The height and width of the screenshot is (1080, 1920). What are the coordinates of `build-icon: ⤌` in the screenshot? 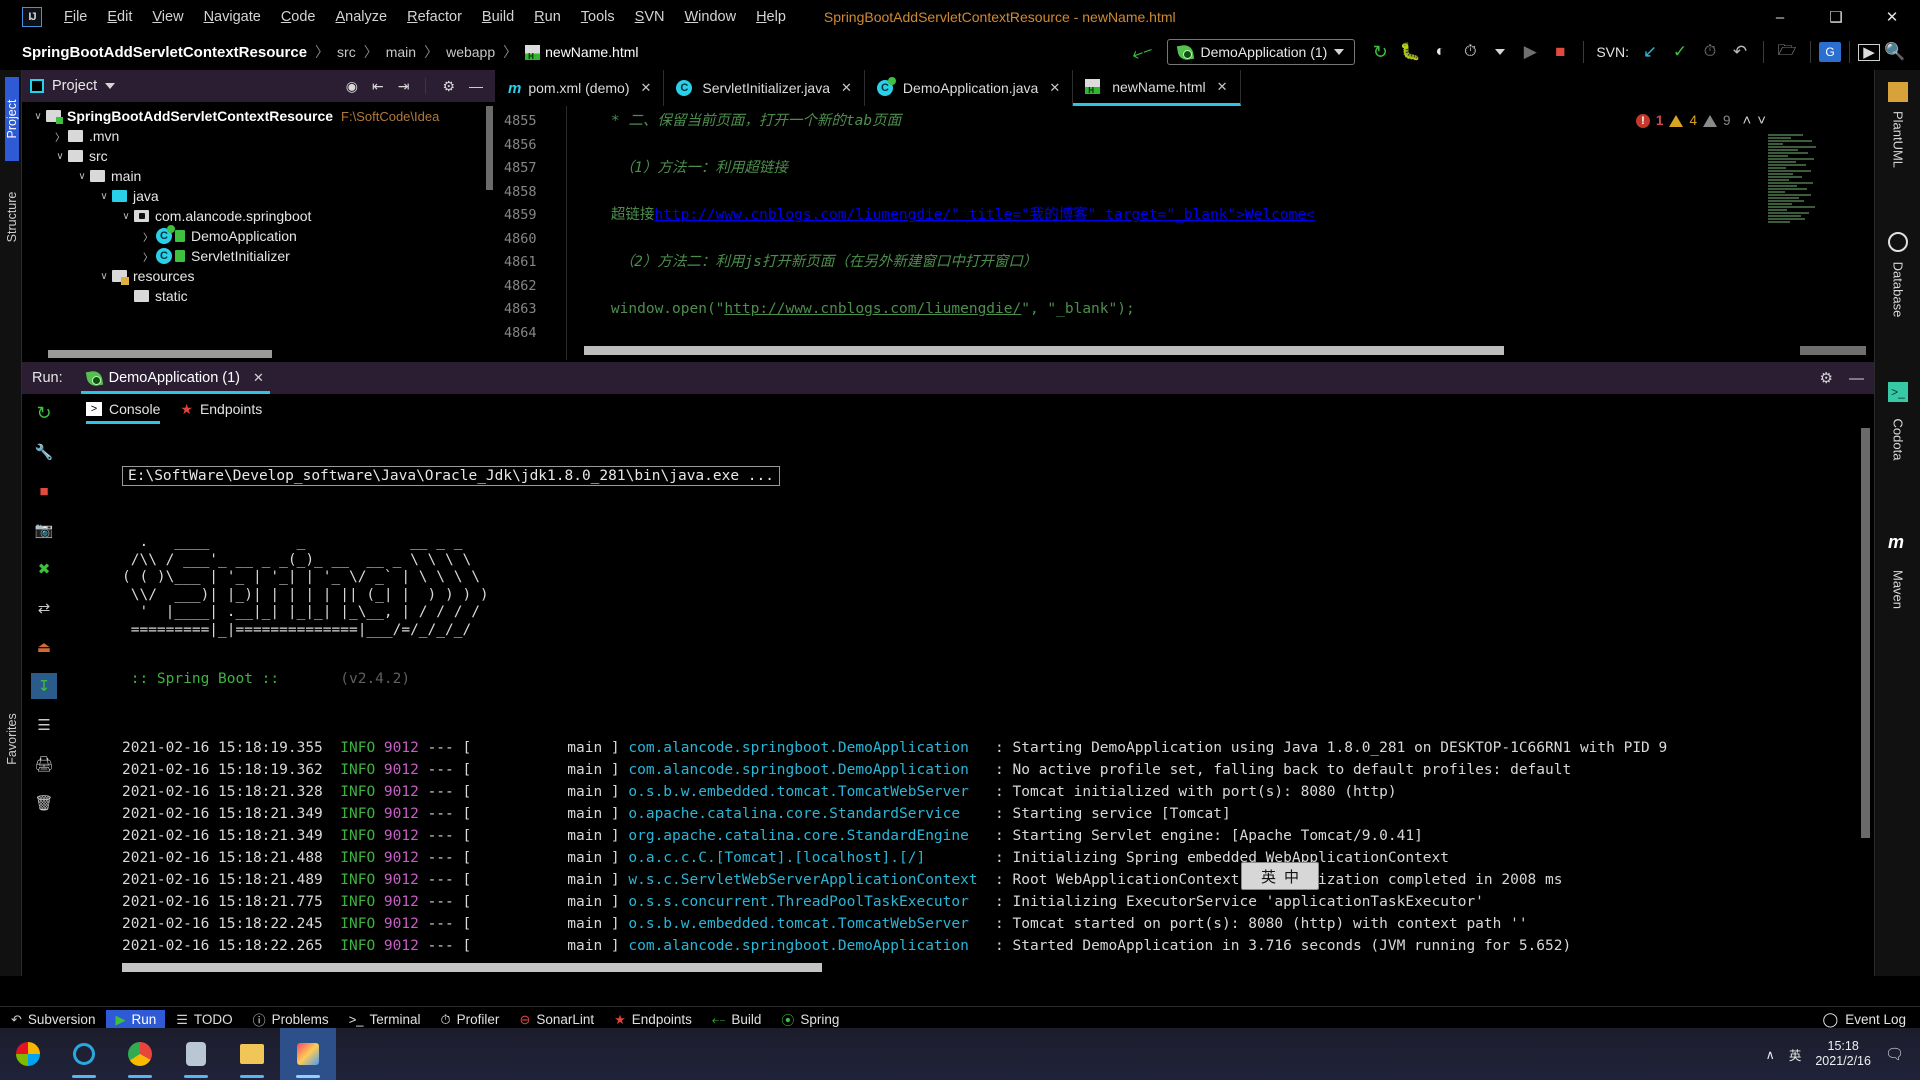 It's located at (1143, 52).